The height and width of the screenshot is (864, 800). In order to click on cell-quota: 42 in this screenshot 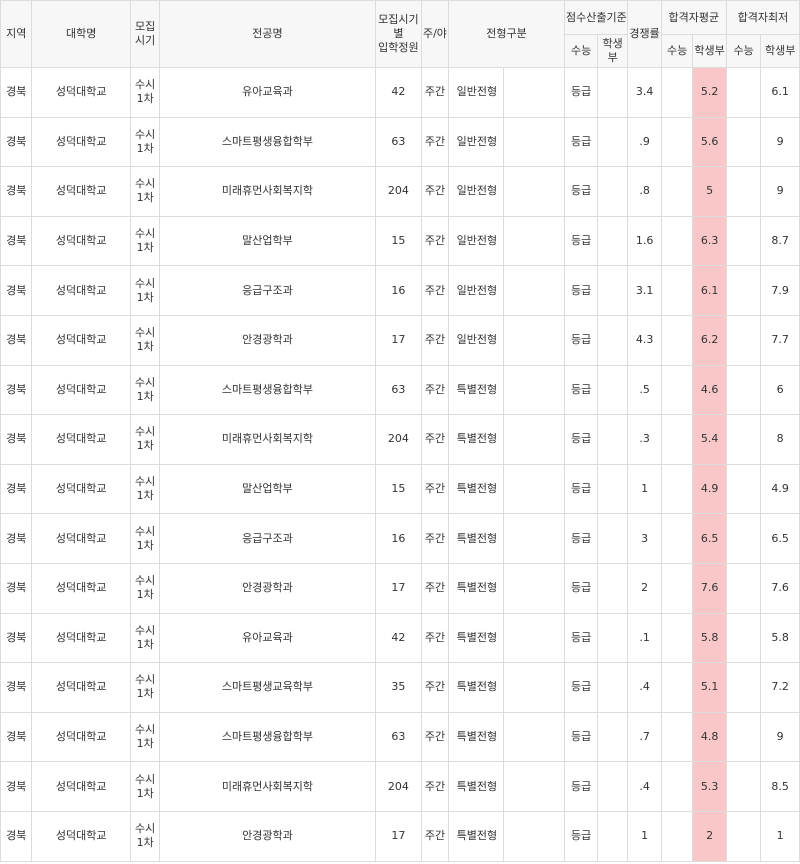, I will do `click(398, 638)`.